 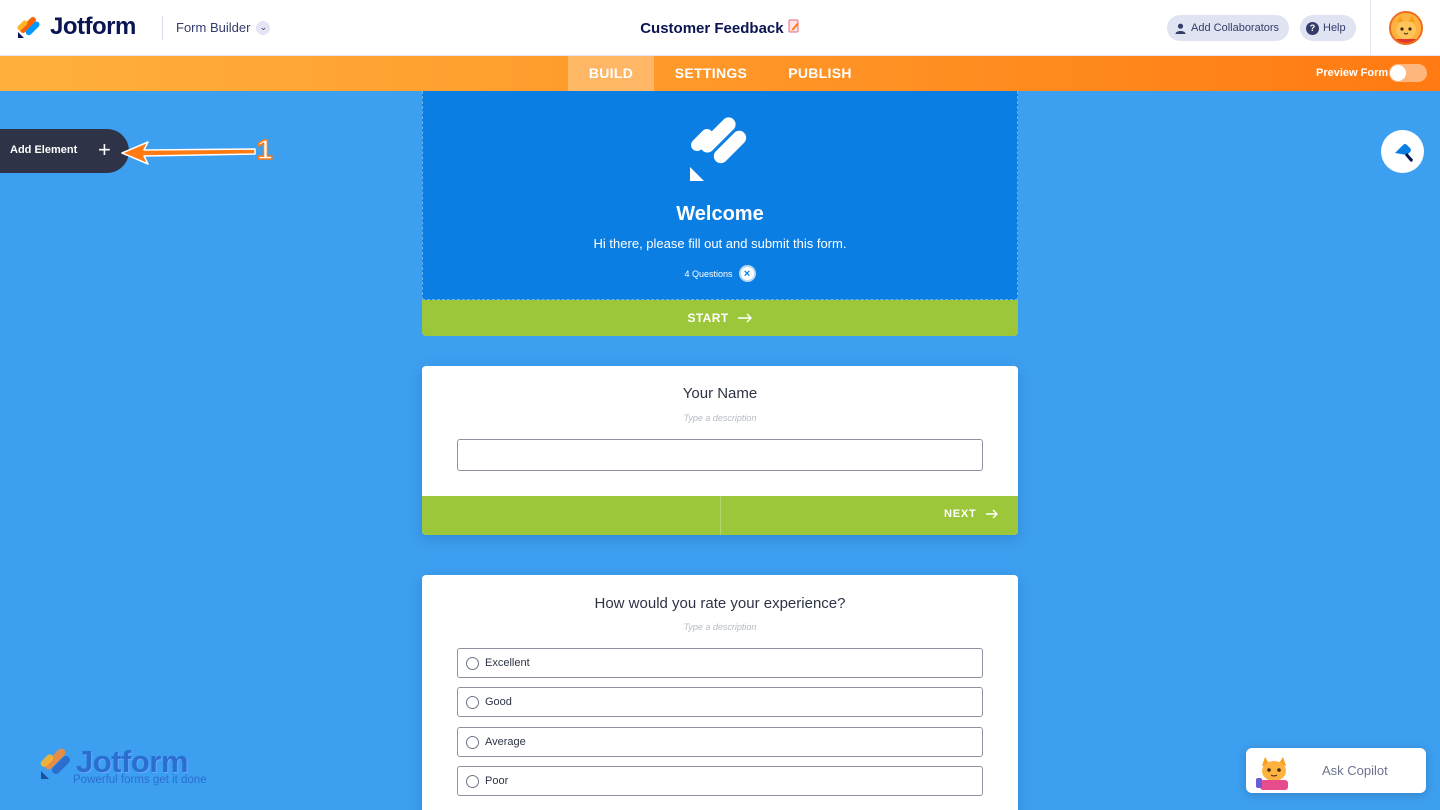 I want to click on watermark-tagline: Powerful forms get it done, so click(x=140, y=780).